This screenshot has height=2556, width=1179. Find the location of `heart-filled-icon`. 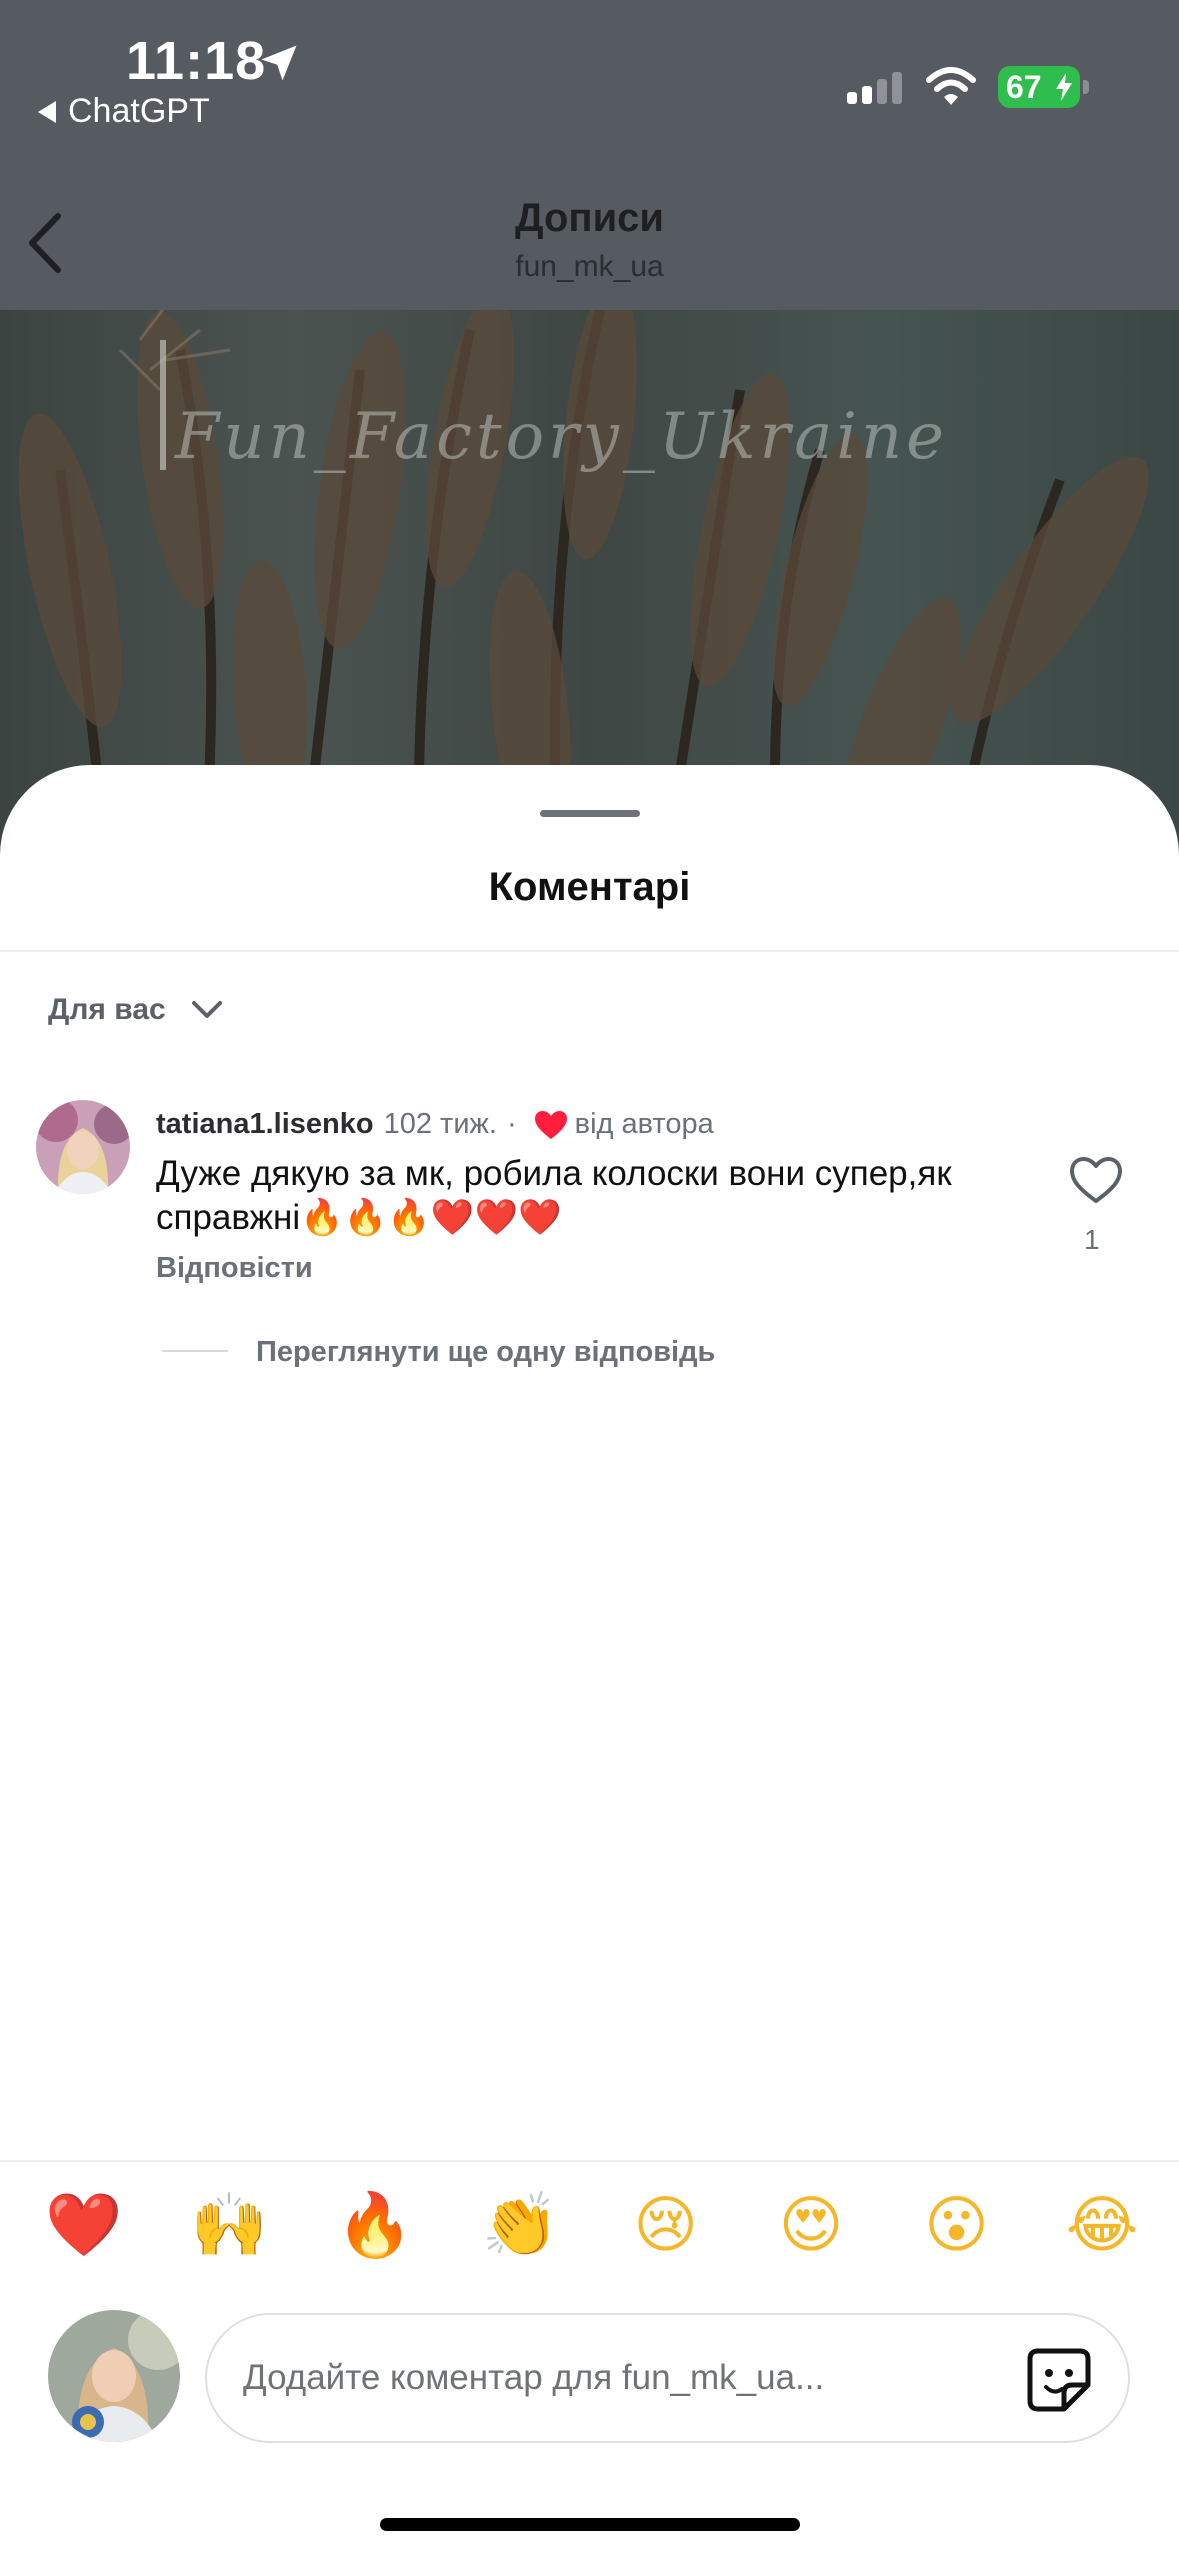

heart-filled-icon is located at coordinates (550, 1124).